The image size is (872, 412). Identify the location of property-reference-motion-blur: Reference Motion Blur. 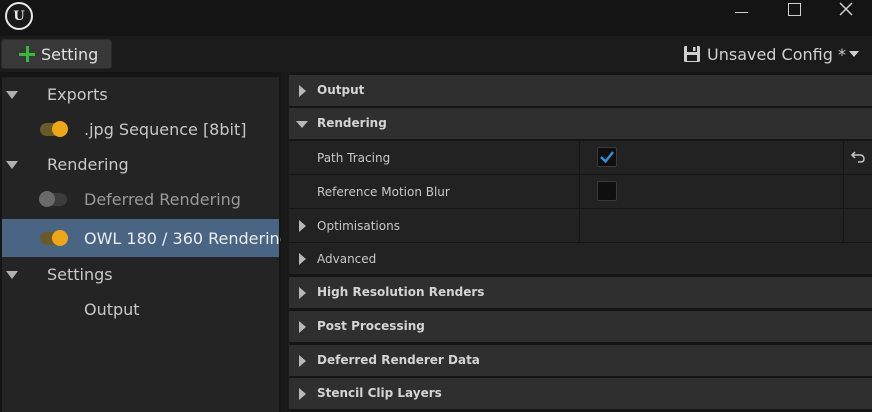
(580, 191).